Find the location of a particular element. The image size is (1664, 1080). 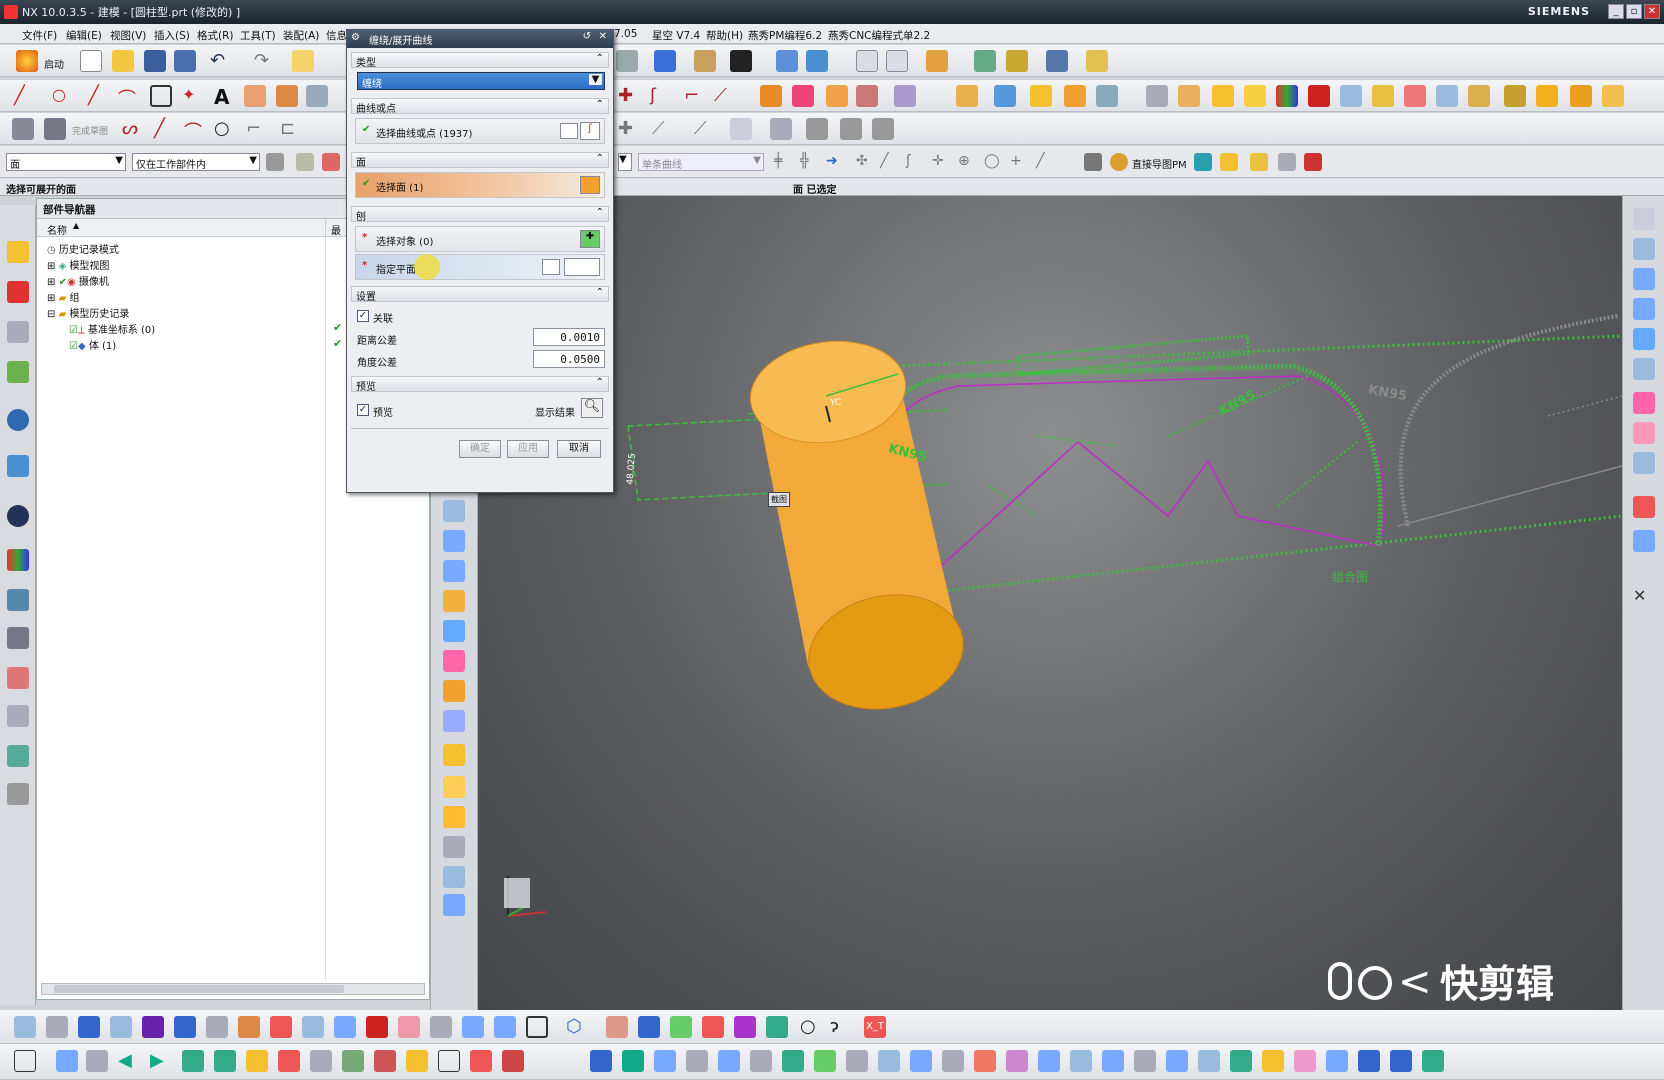

split-body-icon is located at coordinates (1255, 96).